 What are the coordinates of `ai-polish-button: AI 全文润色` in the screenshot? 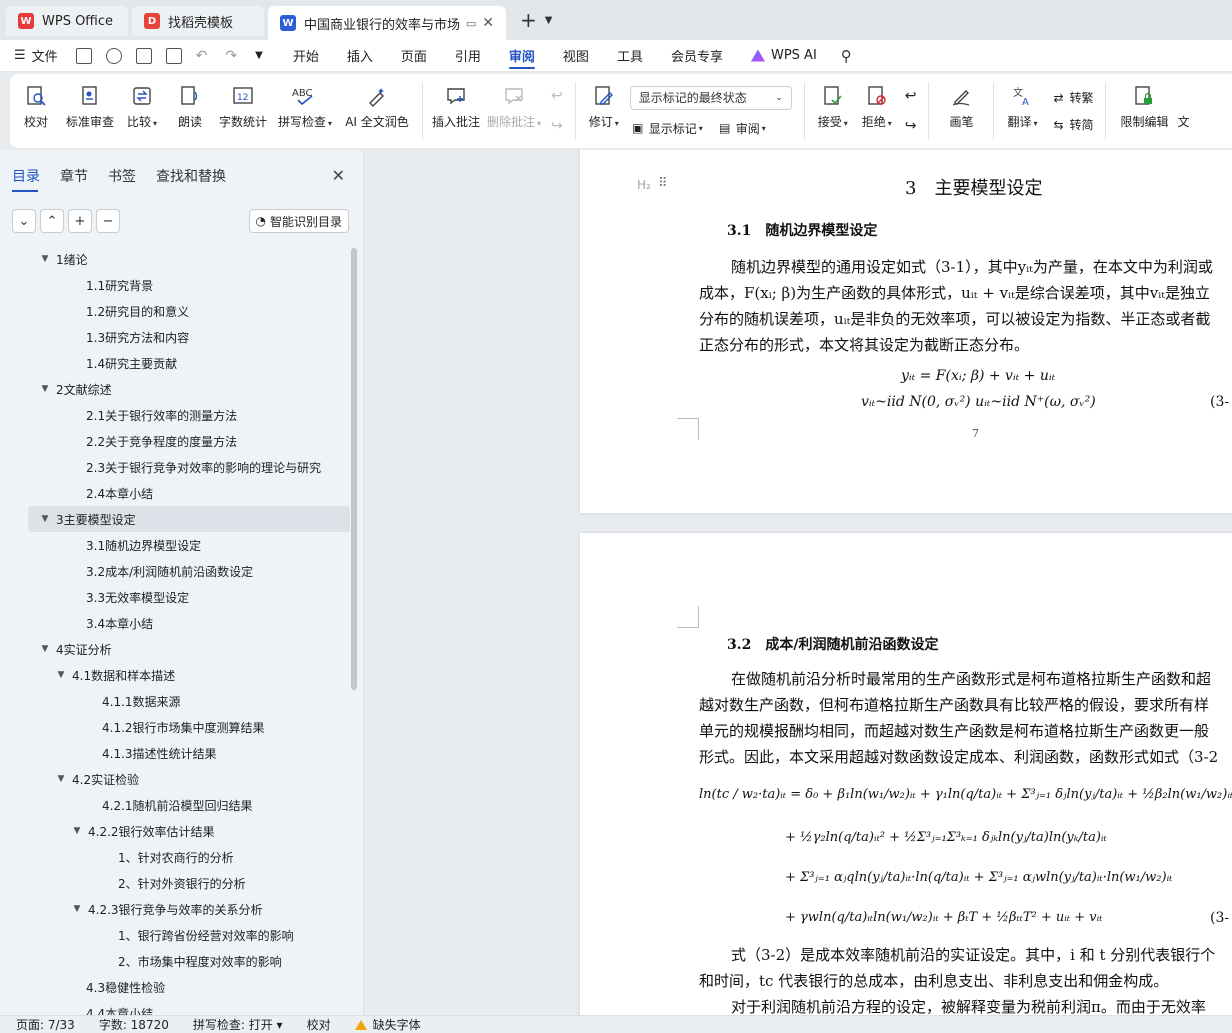 It's located at (377, 111).